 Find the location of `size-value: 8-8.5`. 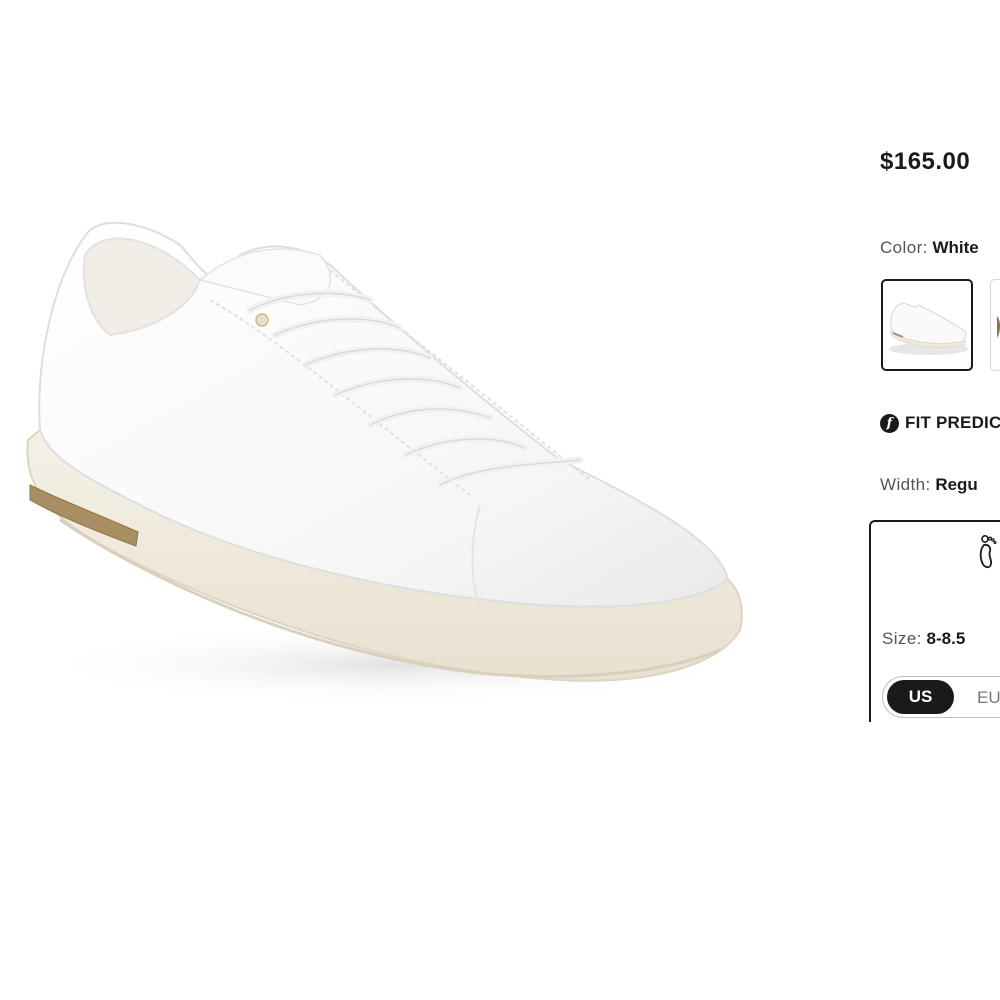

size-value: 8-8.5 is located at coordinates (946, 638).